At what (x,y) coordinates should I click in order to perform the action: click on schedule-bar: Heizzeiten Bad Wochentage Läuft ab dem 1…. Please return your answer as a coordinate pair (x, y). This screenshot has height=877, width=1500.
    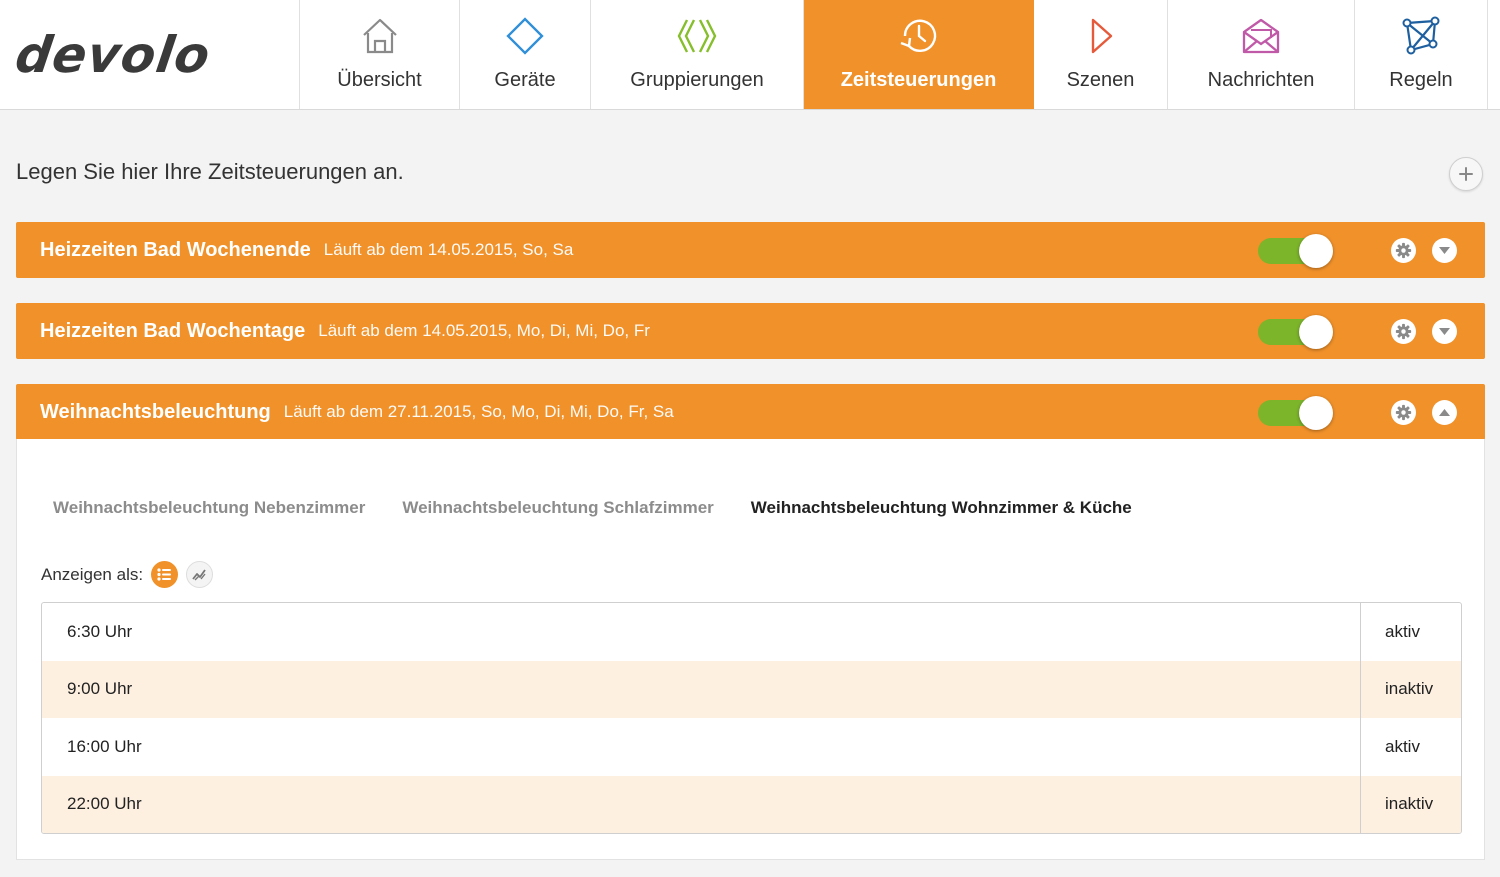
    Looking at the image, I should click on (750, 331).